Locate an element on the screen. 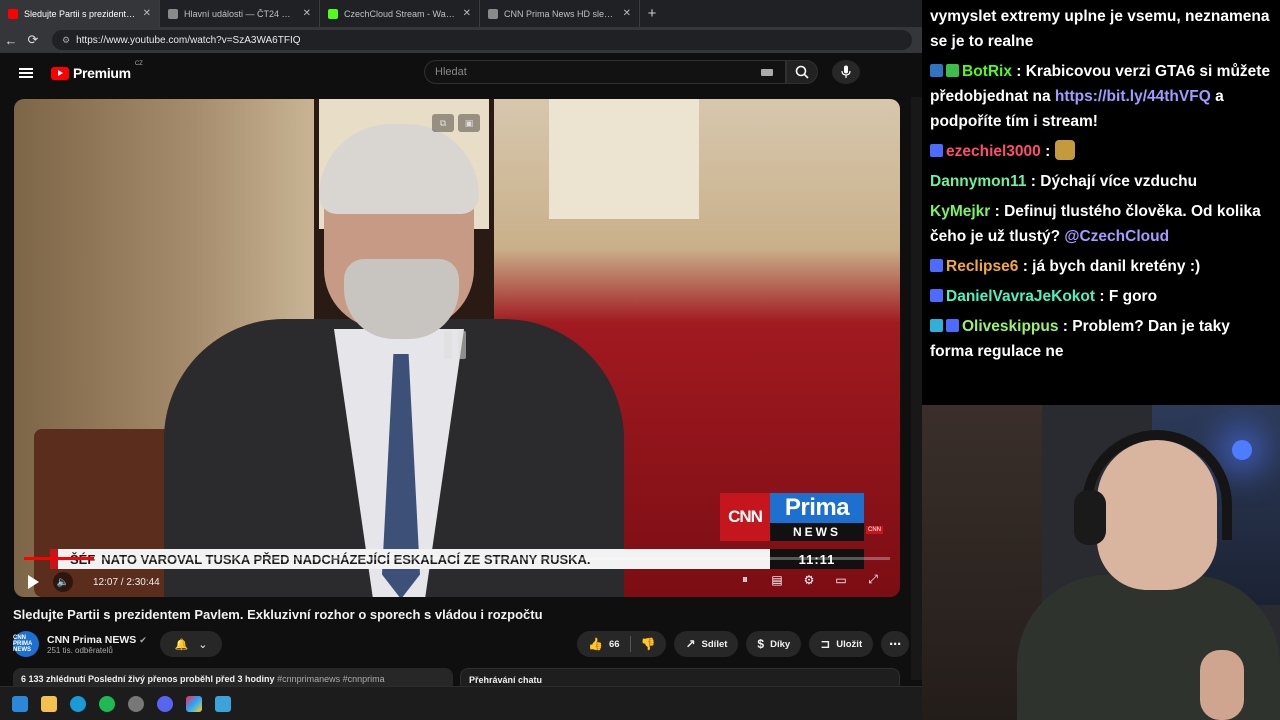  site-info-icon: ⚙ is located at coordinates (66, 40).